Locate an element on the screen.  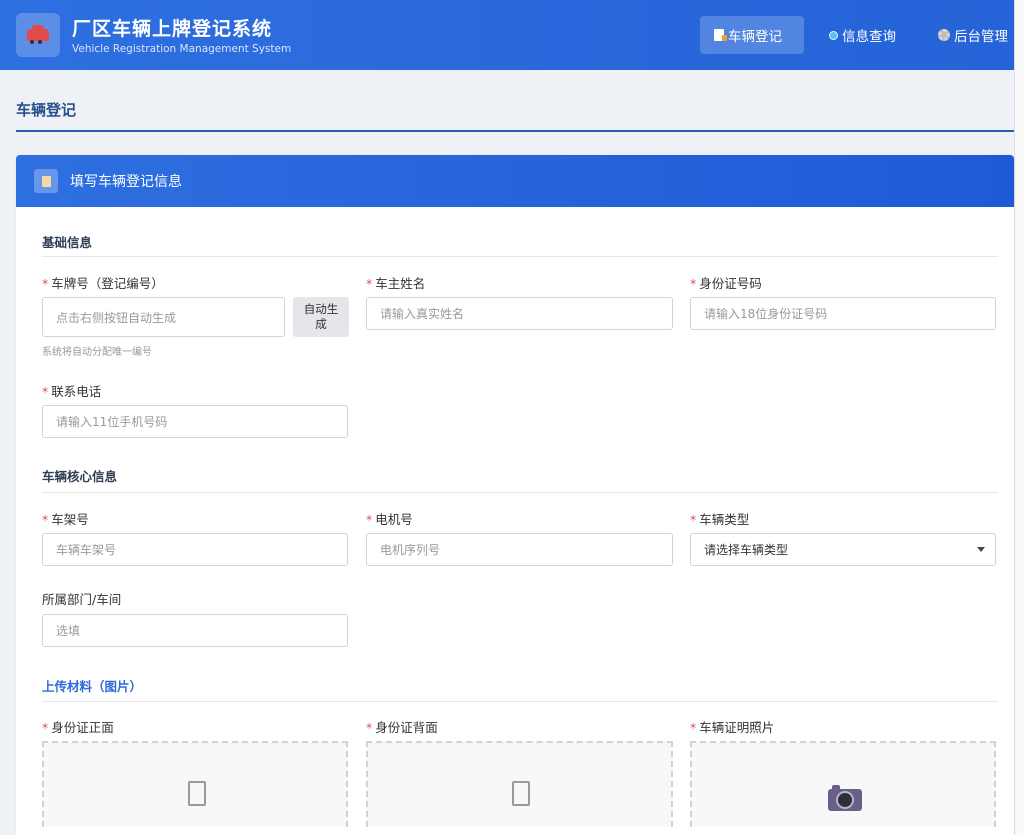
id-back-label: * 身份证背面 is located at coordinates (402, 727).